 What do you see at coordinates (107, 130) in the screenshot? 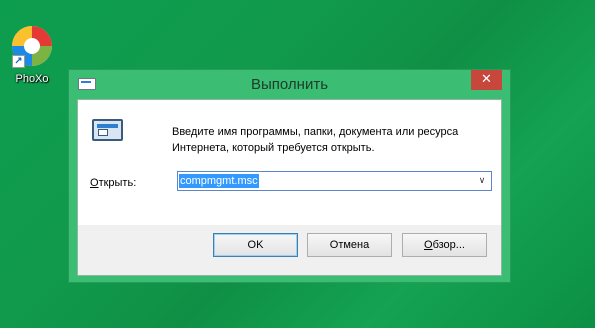
I see `run-program-icon` at bounding box center [107, 130].